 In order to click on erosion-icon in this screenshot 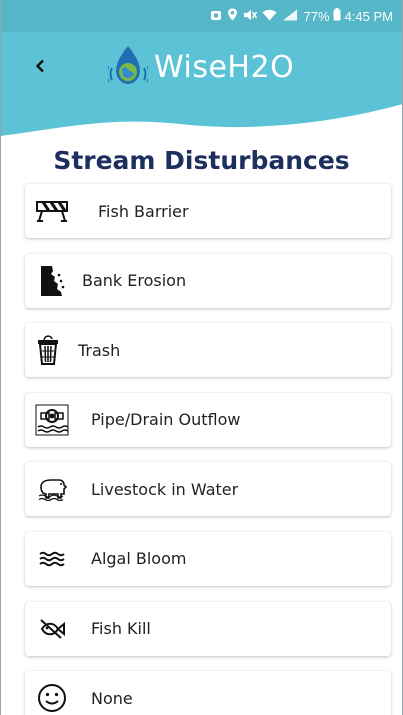, I will do `click(52, 281)`.